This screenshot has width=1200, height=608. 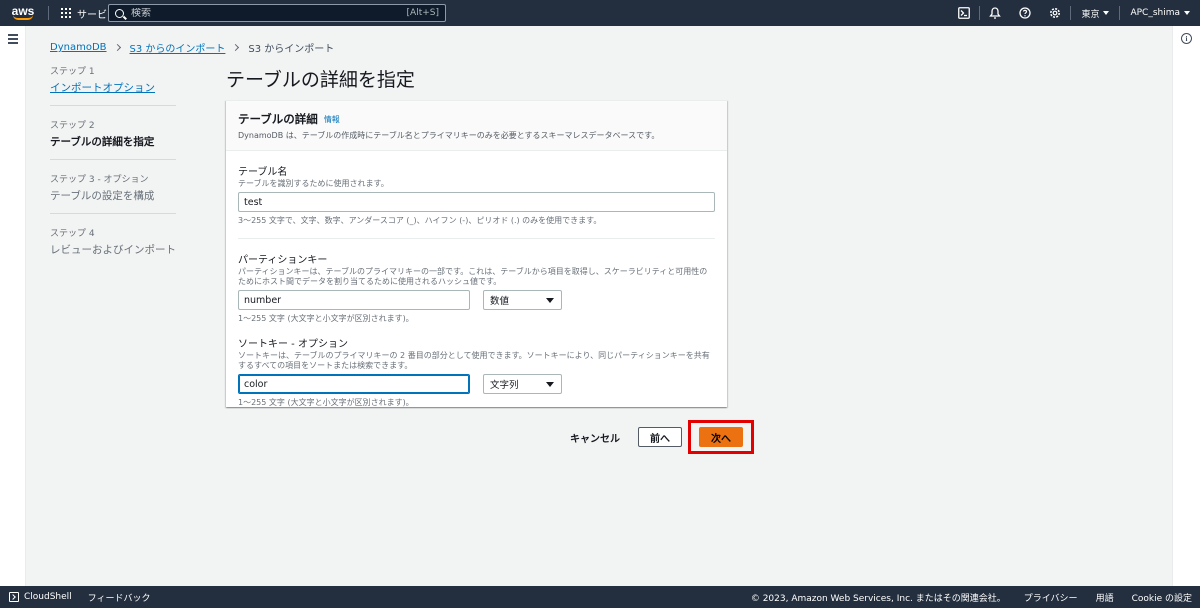 I want to click on step-configure-table-settings: テーブルの設定を構成, so click(x=102, y=196).